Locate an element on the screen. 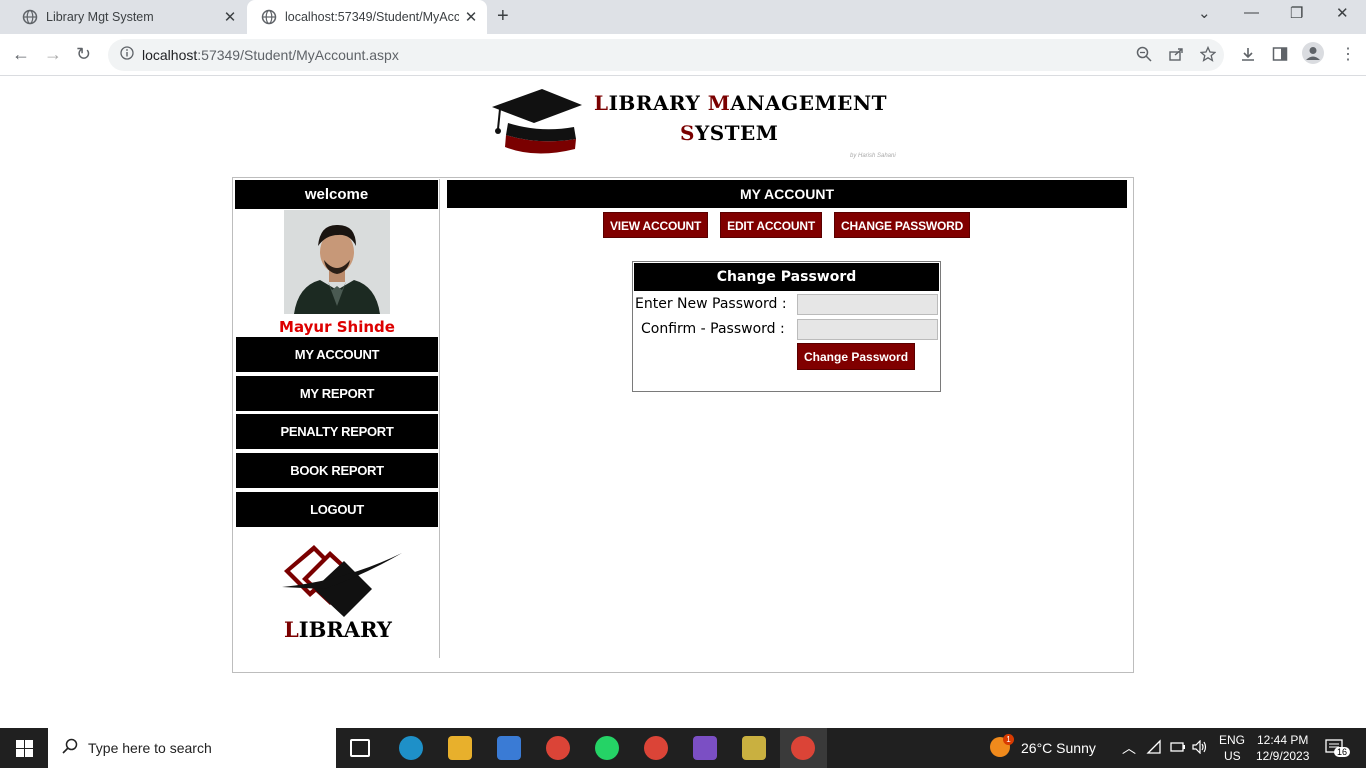 Image resolution: width=1366 pixels, height=768 pixels. graduation-cap-icon is located at coordinates (537, 121).